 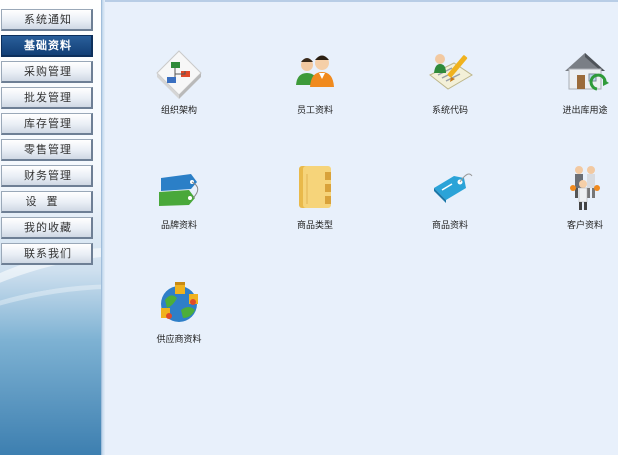 I want to click on tile-warehouse-purpose: 进出库用途, so click(x=579, y=80).